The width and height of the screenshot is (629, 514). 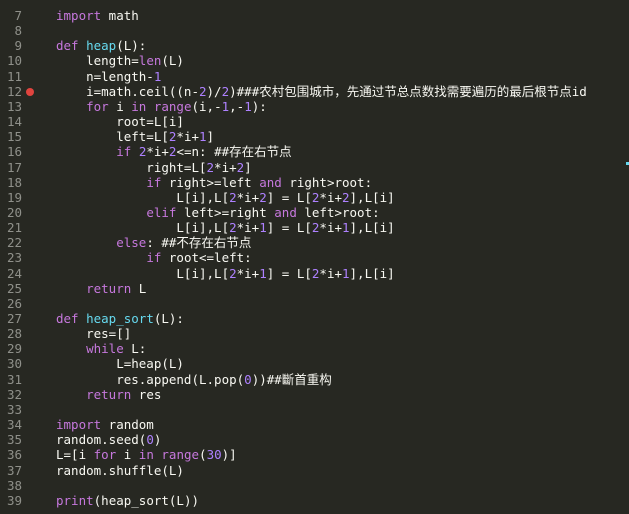 What do you see at coordinates (109, 394) in the screenshot?
I see `code-token: return` at bounding box center [109, 394].